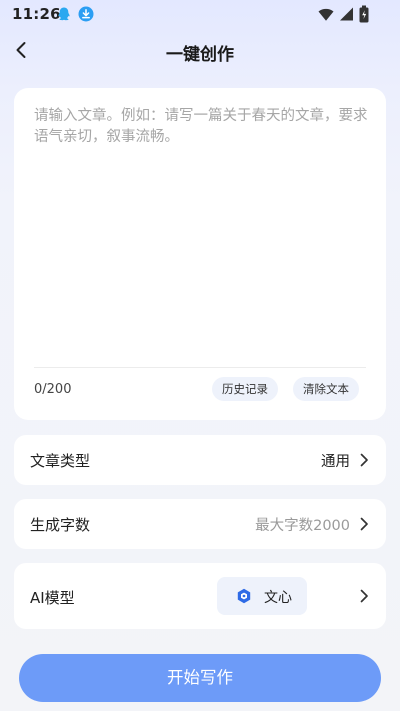  What do you see at coordinates (53, 389) in the screenshot?
I see `char-count: 0/200` at bounding box center [53, 389].